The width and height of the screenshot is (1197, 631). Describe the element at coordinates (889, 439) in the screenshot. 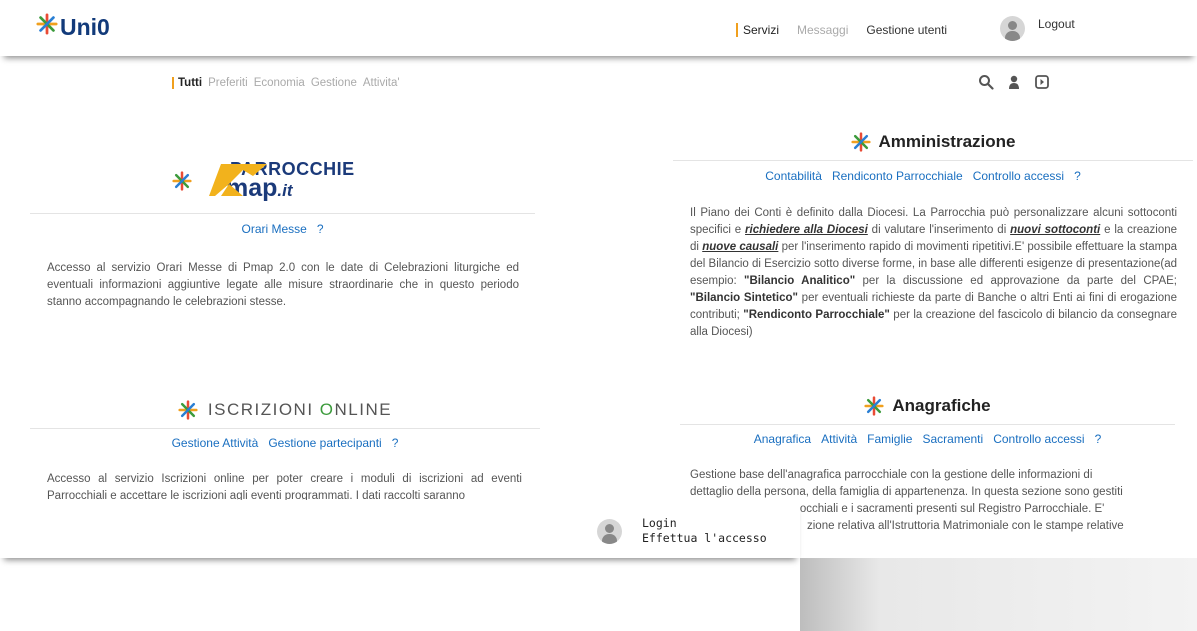

I see `link-famiglie: Famiglie` at that location.